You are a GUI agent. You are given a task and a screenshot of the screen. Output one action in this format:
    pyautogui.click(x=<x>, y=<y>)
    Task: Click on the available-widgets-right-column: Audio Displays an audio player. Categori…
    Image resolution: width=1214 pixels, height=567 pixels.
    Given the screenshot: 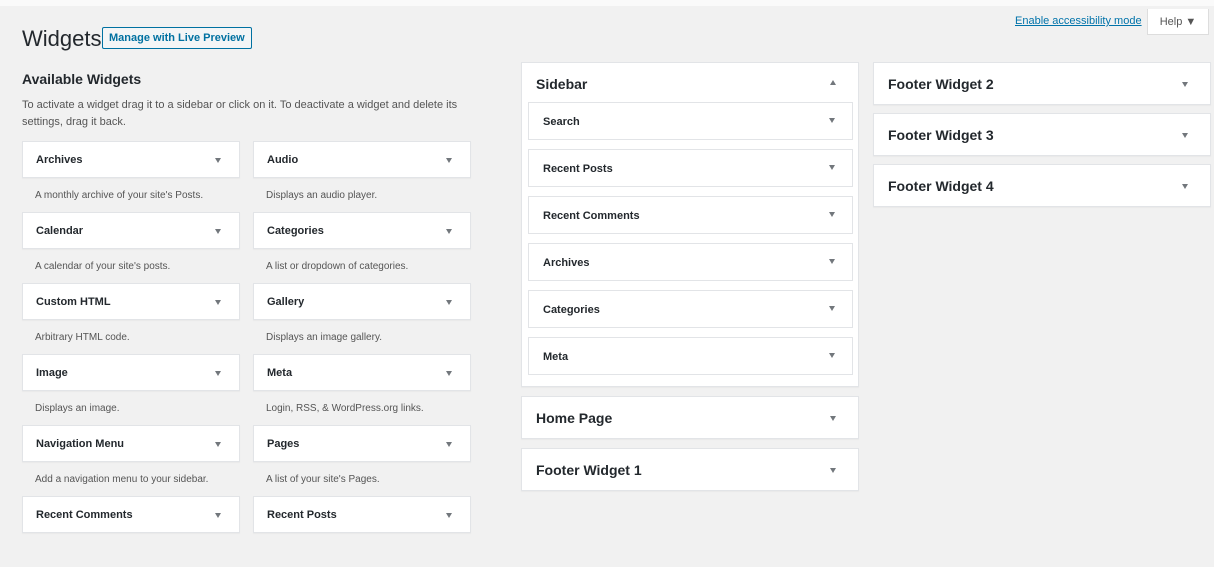 What is the action you would take?
    pyautogui.click(x=362, y=354)
    